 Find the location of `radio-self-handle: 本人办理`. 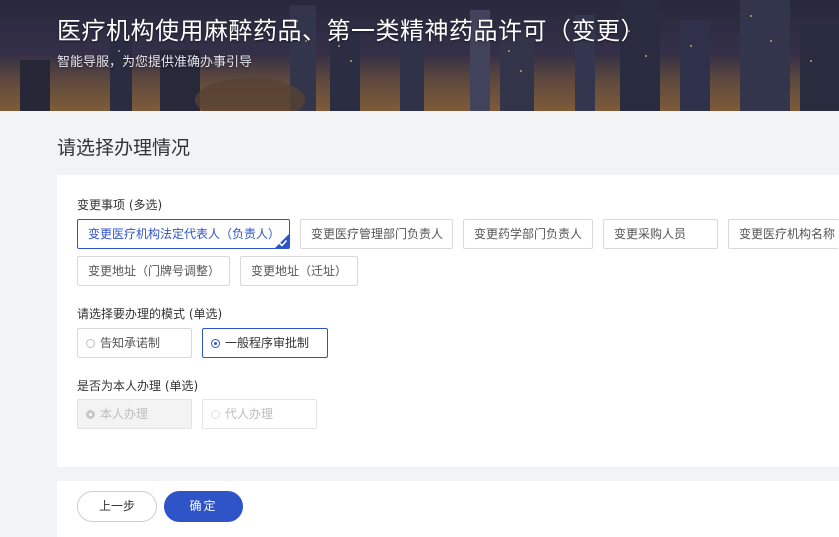

radio-self-handle: 本人办理 is located at coordinates (134, 414).